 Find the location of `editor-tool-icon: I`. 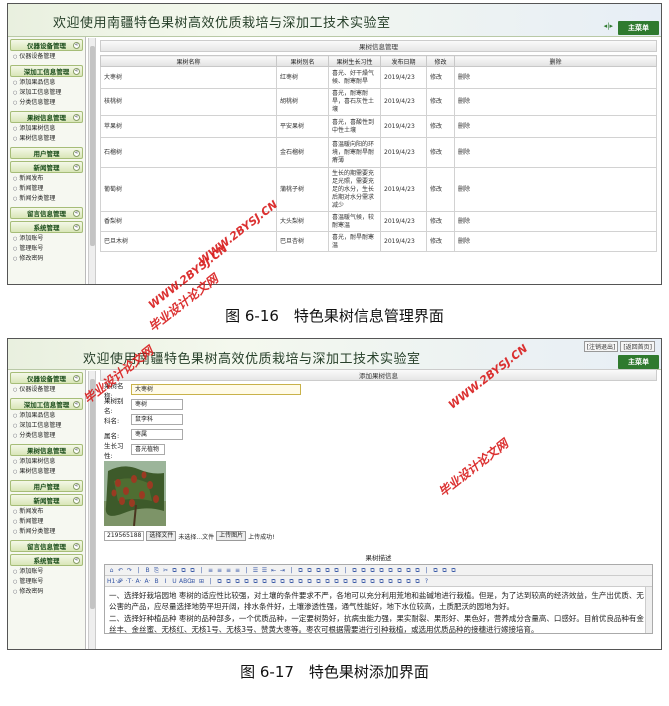

editor-tool-icon: I is located at coordinates (165, 581).